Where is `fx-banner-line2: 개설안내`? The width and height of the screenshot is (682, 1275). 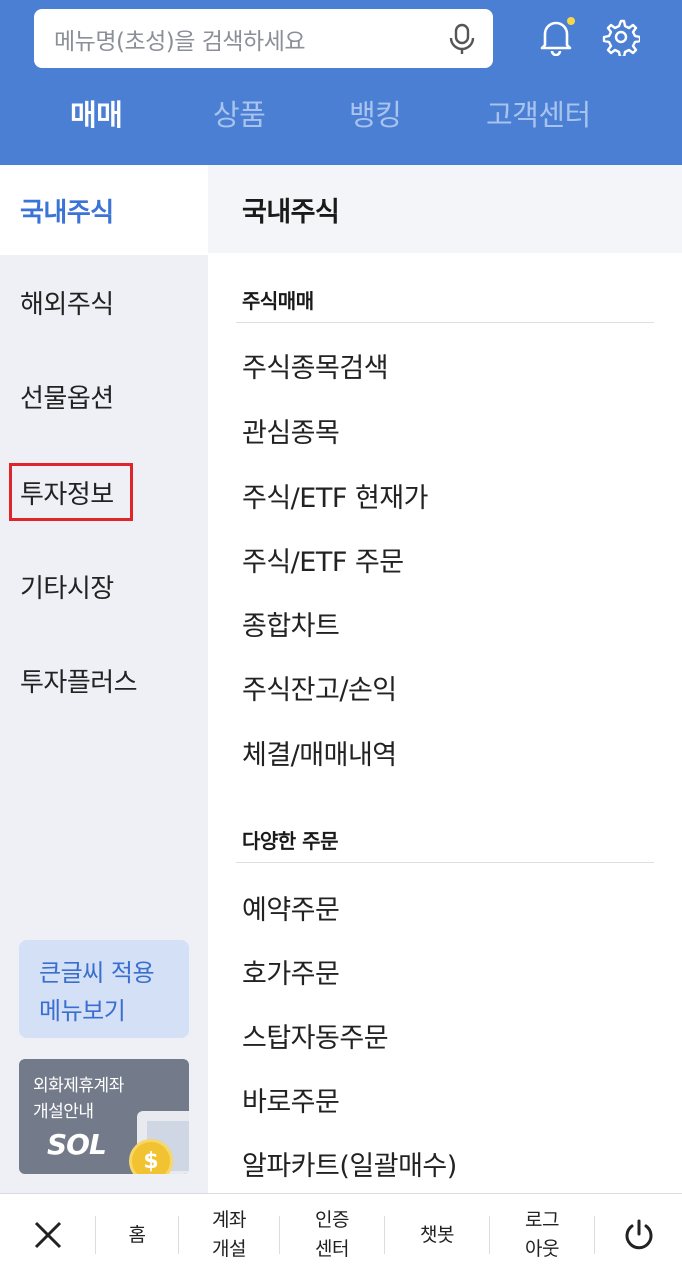 fx-banner-line2: 개설안내 is located at coordinates (63, 1112).